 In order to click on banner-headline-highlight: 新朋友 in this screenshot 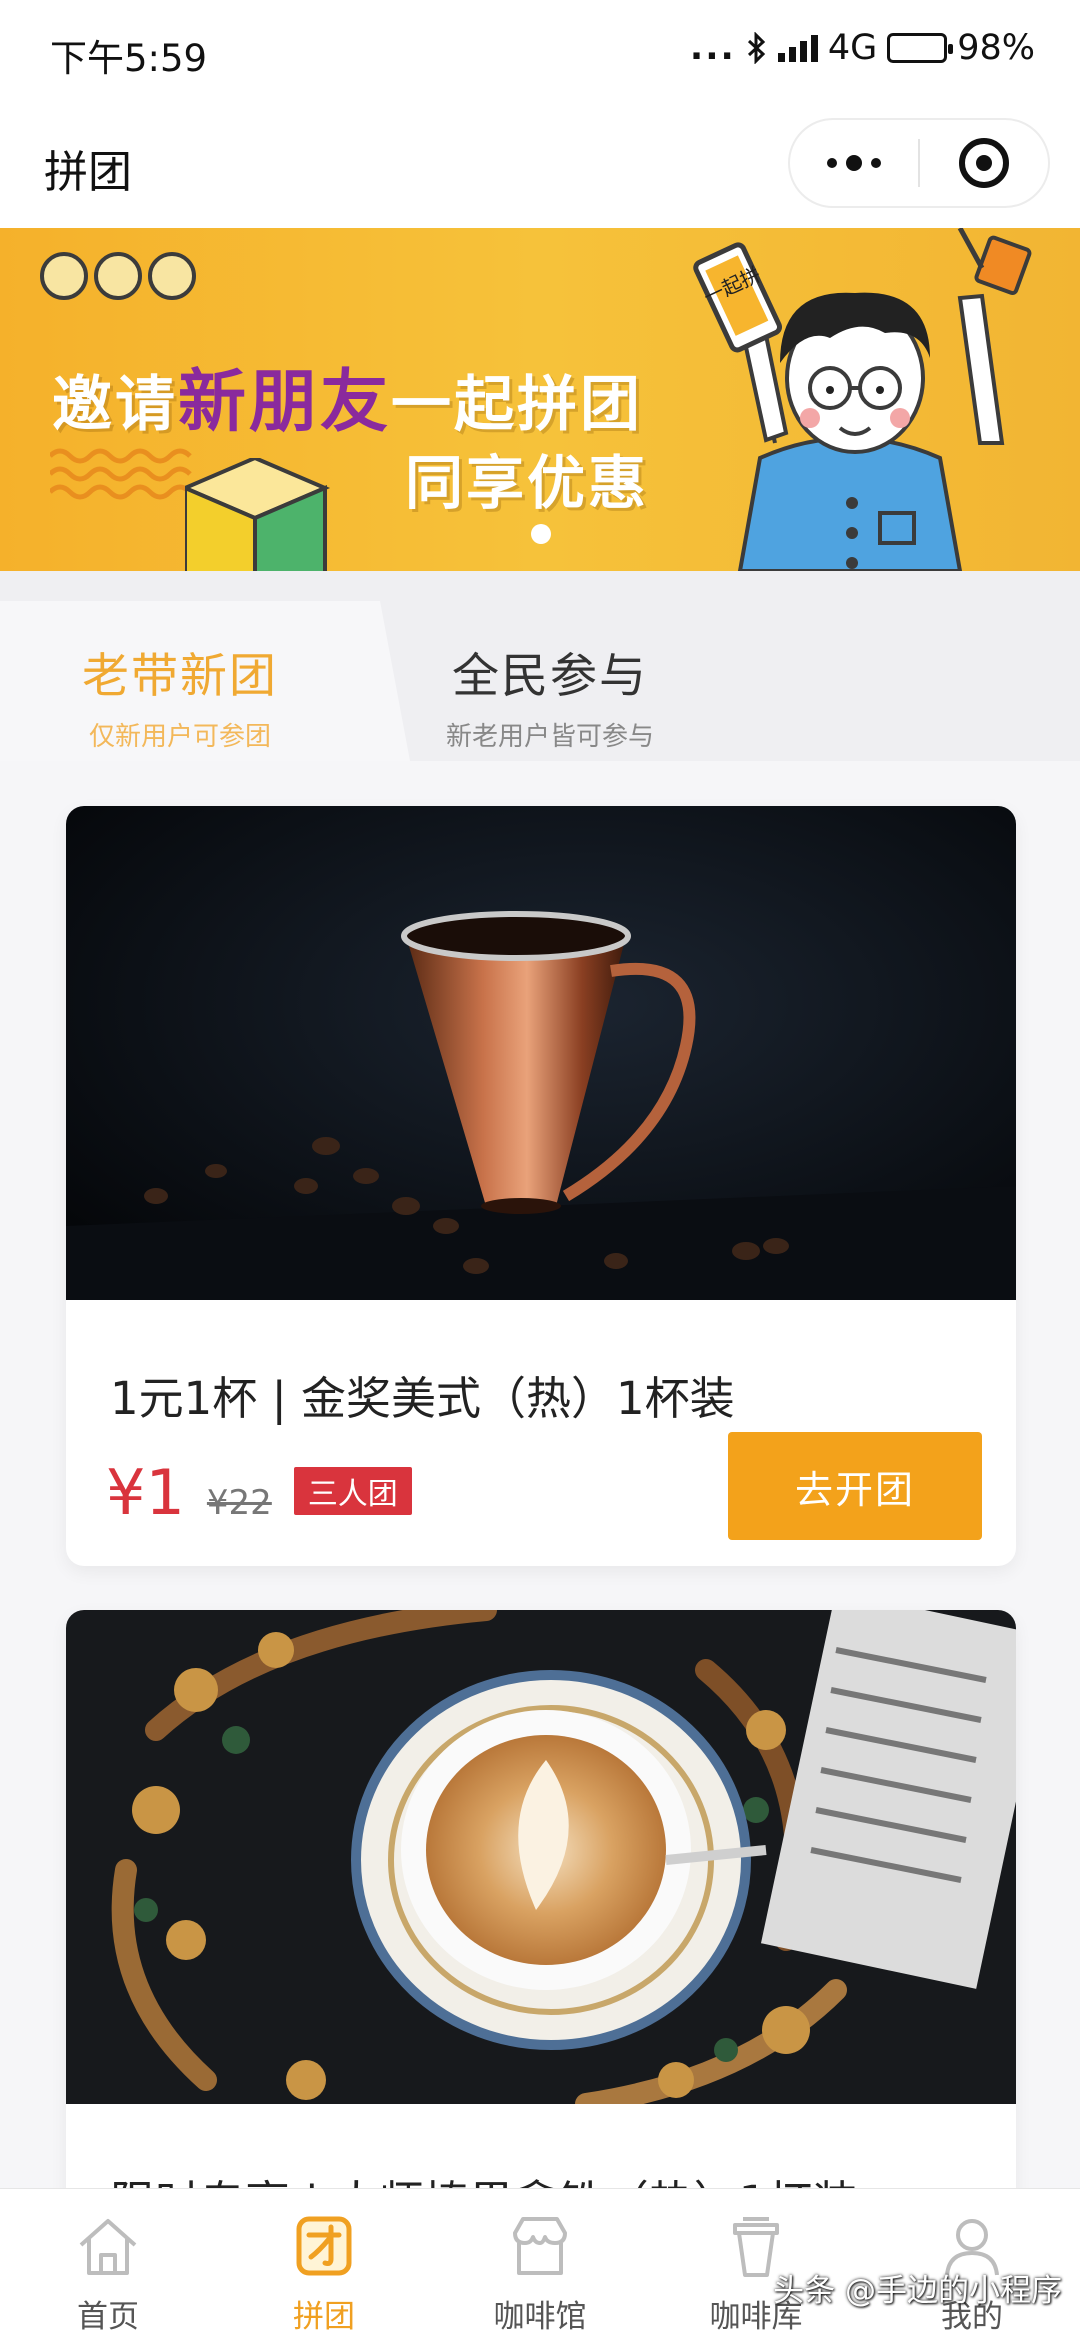, I will do `click(285, 402)`.